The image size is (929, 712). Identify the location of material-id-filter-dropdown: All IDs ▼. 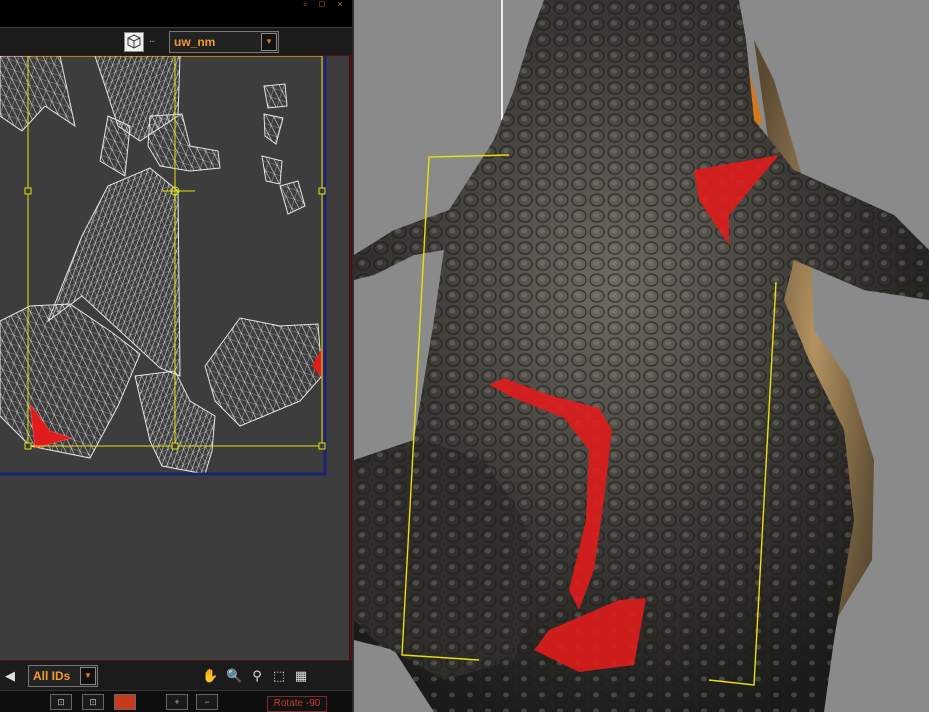
(63, 676).